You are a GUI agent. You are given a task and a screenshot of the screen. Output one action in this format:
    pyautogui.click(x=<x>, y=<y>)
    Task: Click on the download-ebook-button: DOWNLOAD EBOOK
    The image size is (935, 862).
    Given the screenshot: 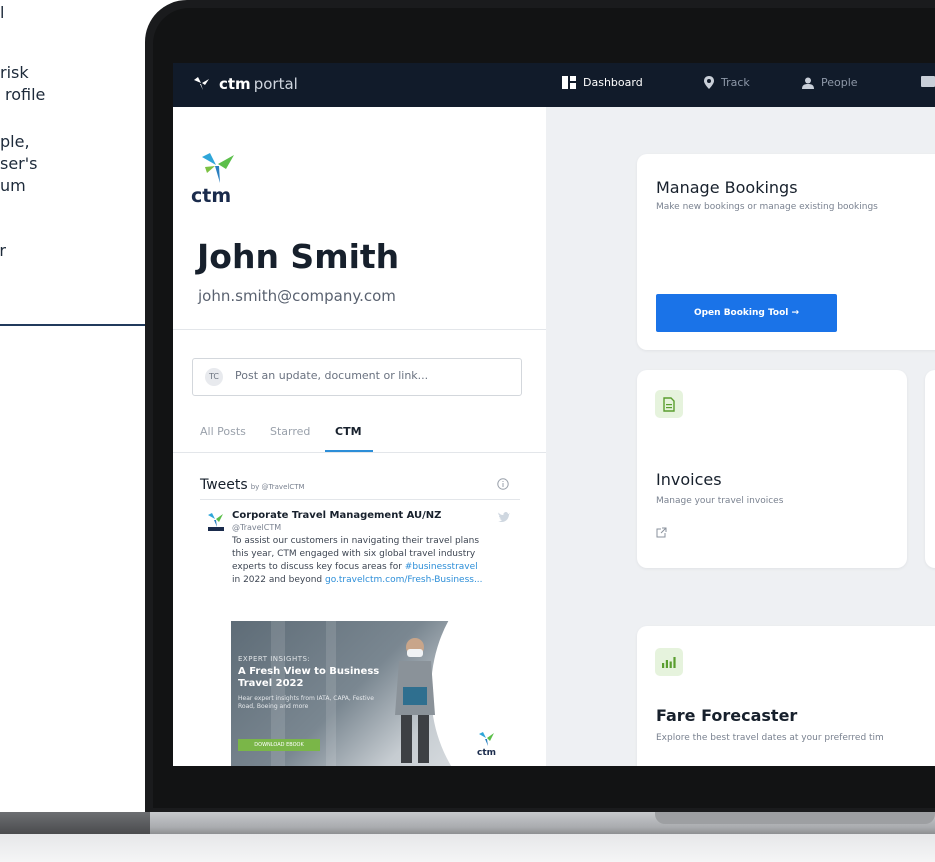 What is the action you would take?
    pyautogui.click(x=279, y=745)
    